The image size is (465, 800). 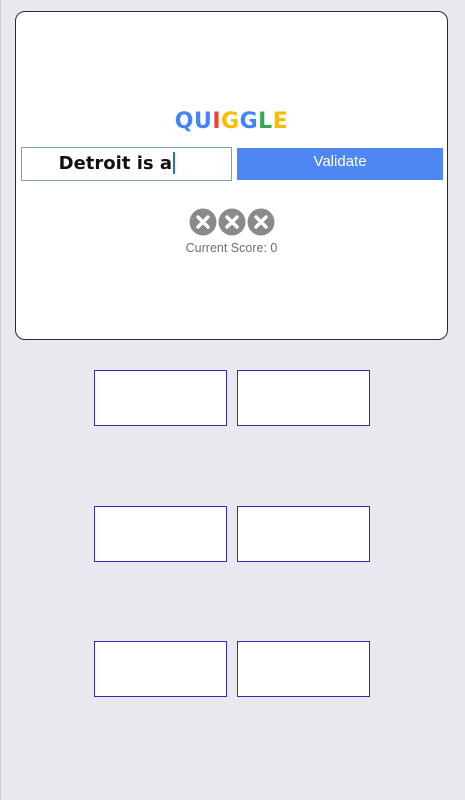 I want to click on logo-letter: E, so click(x=280, y=121).